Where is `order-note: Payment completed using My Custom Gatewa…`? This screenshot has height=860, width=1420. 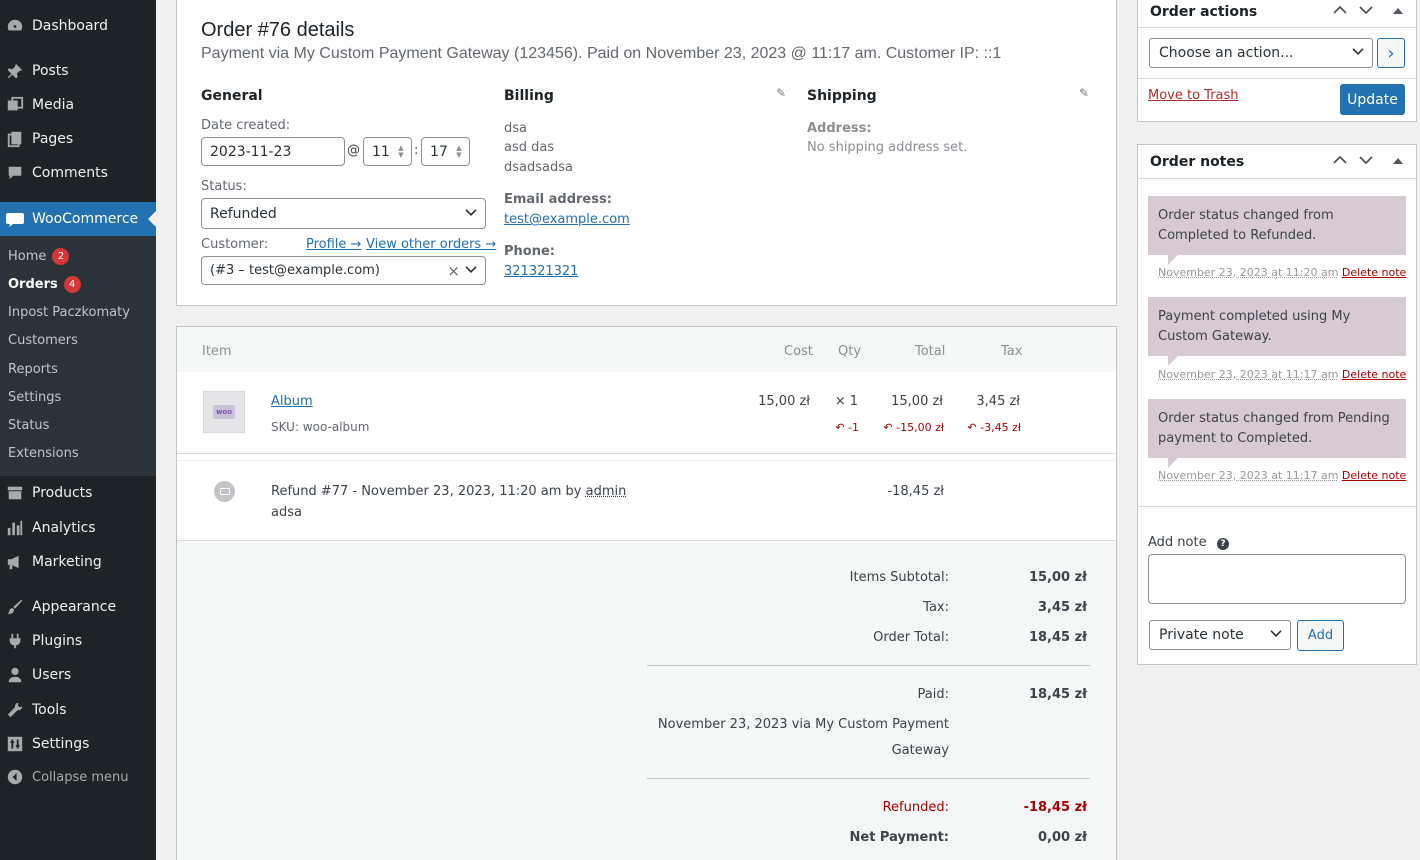 order-note: Payment completed using My Custom Gatewa… is located at coordinates (1277, 331).